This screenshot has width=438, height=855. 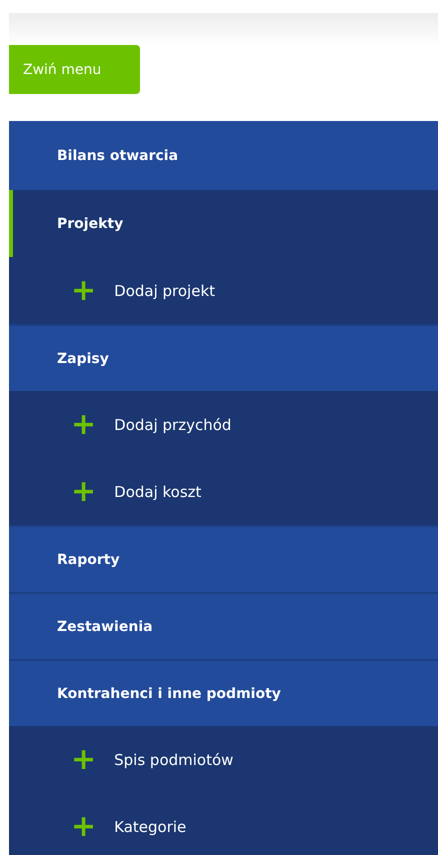 I want to click on submenu-item: + Spis podmiotów, so click(x=223, y=759).